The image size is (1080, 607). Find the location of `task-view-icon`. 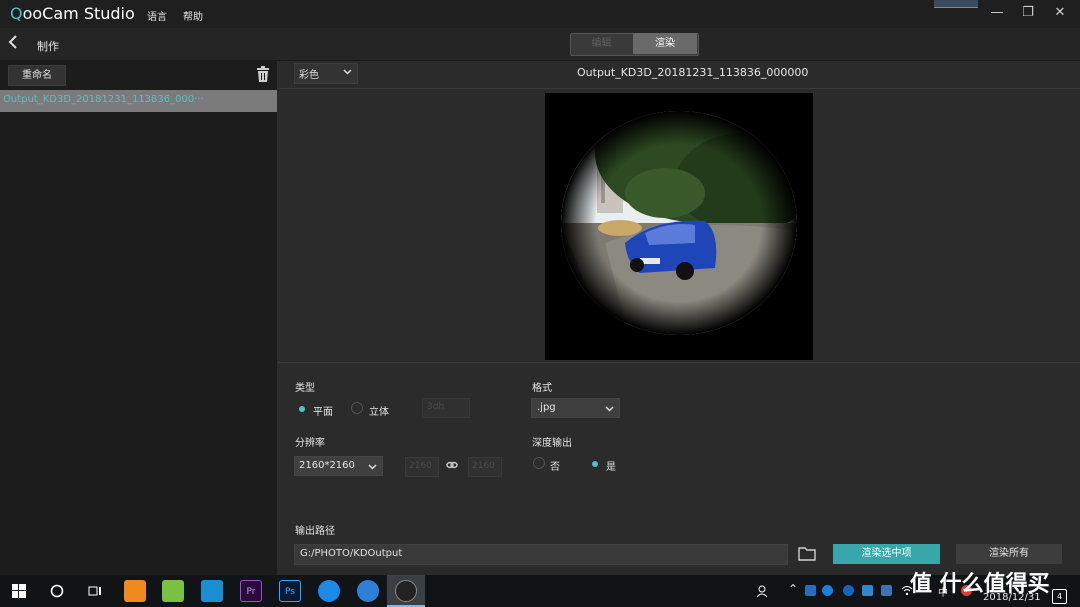

task-view-icon is located at coordinates (95, 592).